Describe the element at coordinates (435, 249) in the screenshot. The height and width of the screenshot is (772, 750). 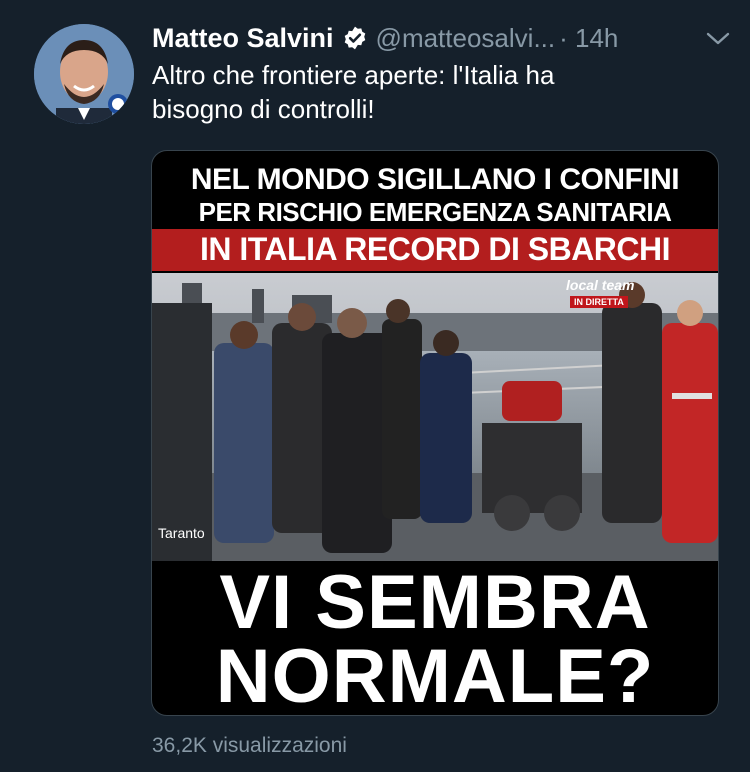
I see `media-headline-line: IN ITALIA RECORD DI SBARCHI` at that location.